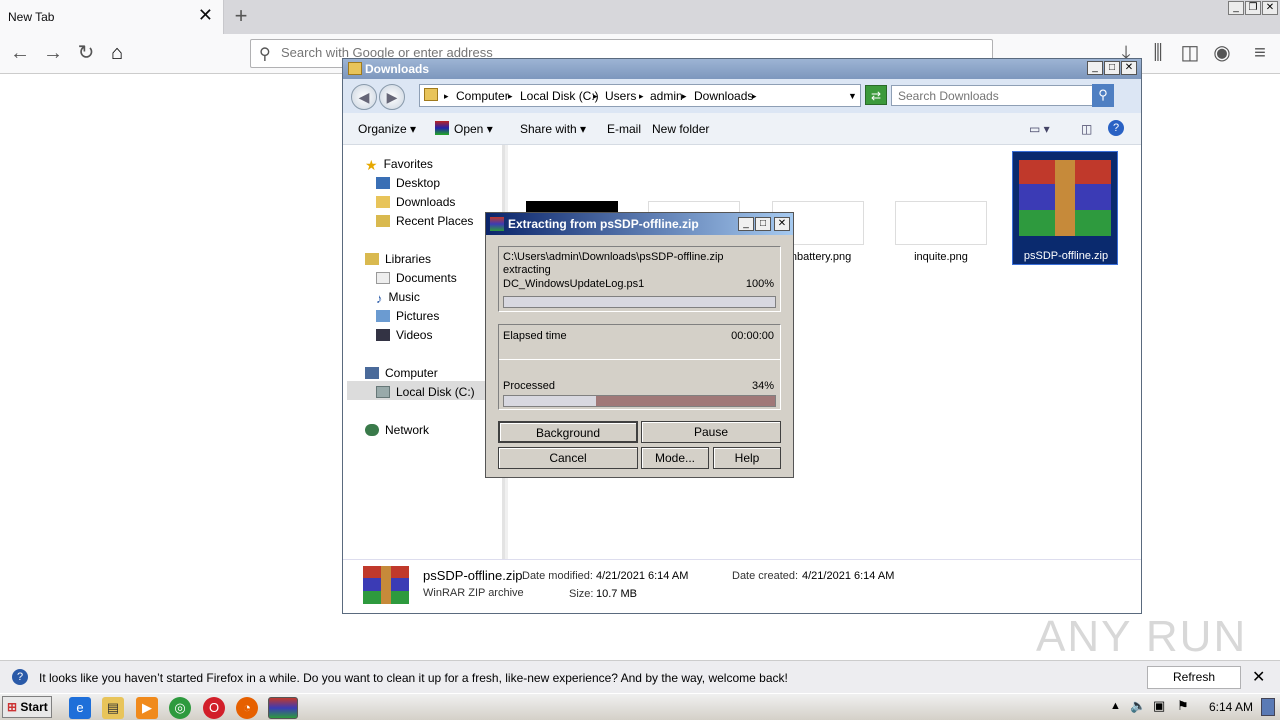  Describe the element at coordinates (1183, 706) in the screenshot. I see `flag-icon: ⚑` at that location.